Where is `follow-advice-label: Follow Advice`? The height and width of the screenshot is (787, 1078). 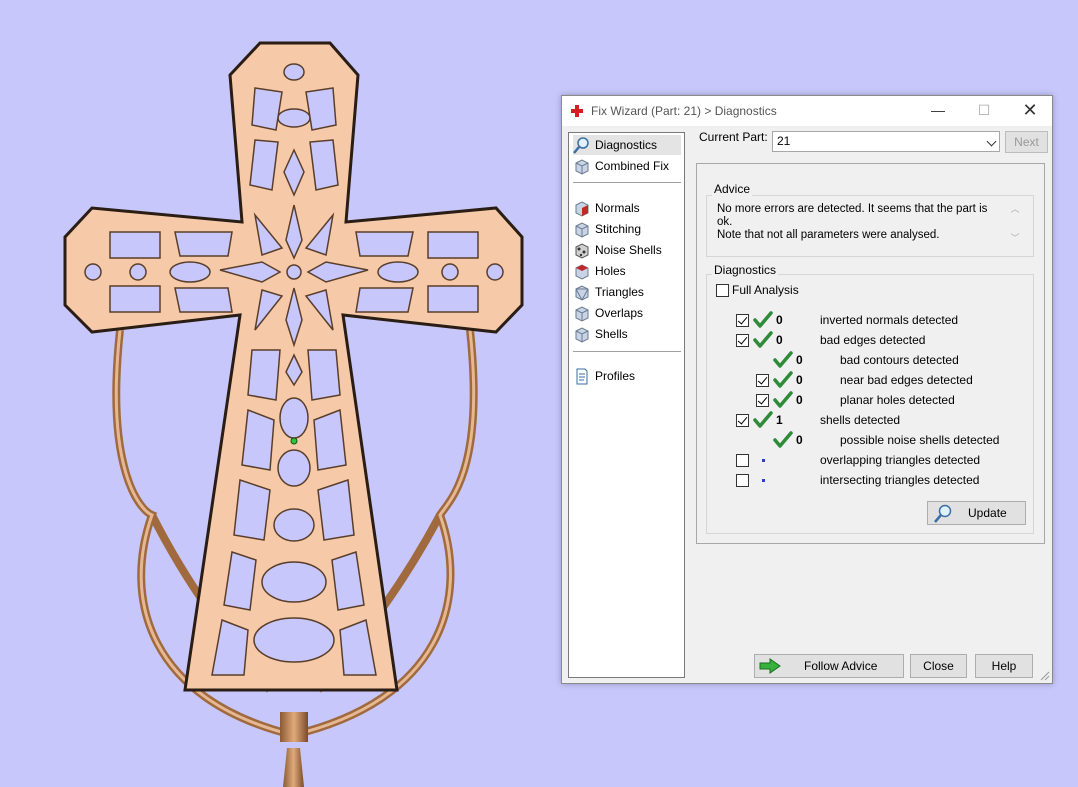
follow-advice-label: Follow Advice is located at coordinates (841, 666).